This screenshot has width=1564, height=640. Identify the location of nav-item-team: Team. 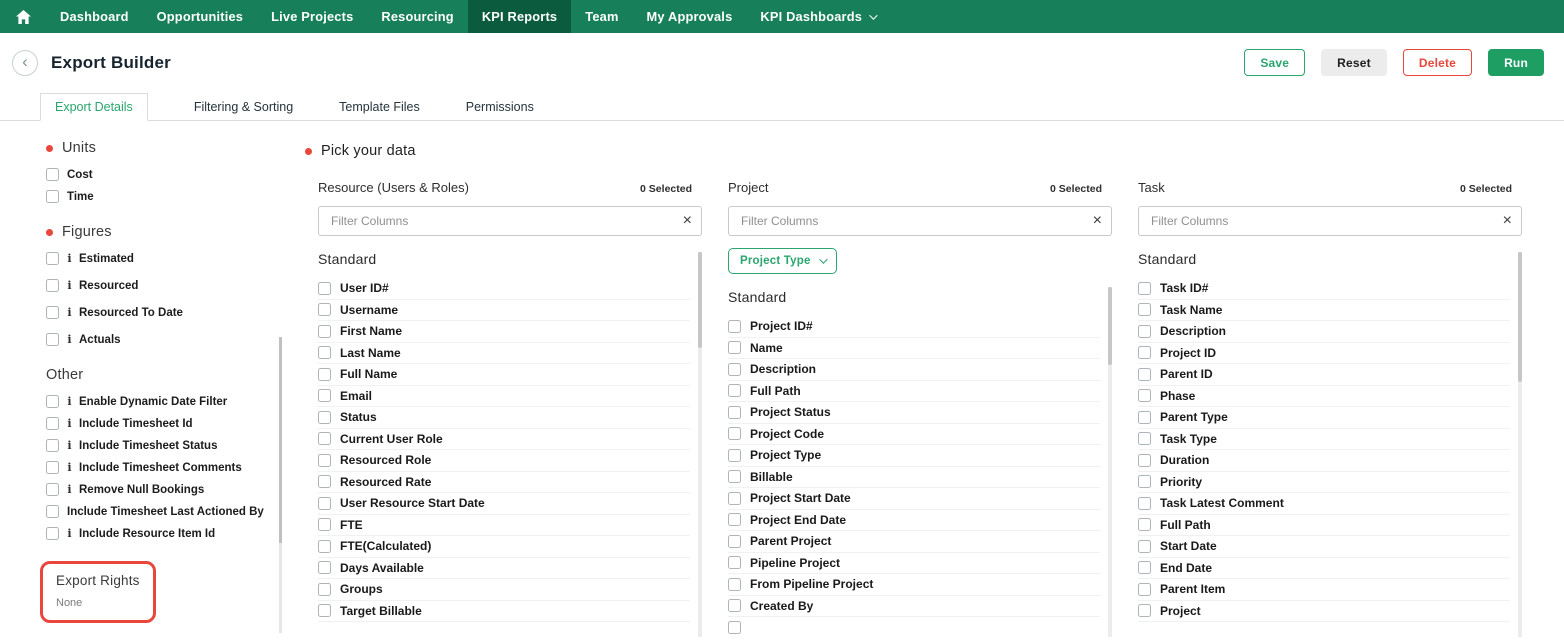
(601, 16).